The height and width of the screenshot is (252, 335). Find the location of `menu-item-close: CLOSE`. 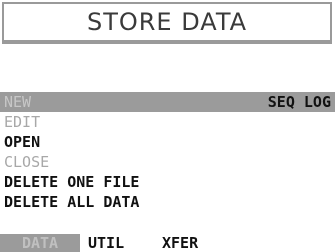

menu-item-close: CLOSE is located at coordinates (167, 162).